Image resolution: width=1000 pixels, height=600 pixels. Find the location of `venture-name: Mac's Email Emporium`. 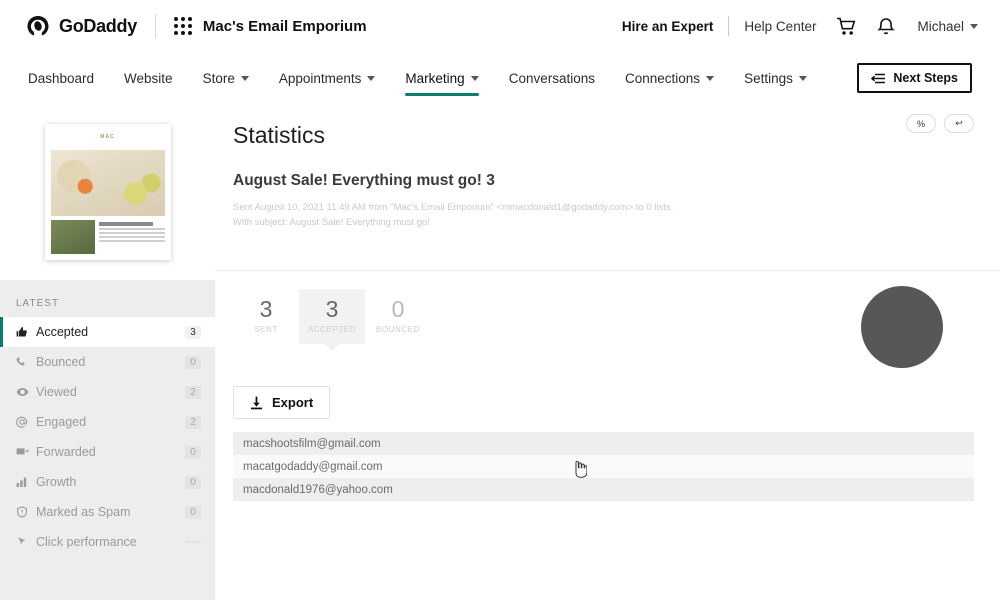

venture-name: Mac's Email Emporium is located at coordinates (285, 26).